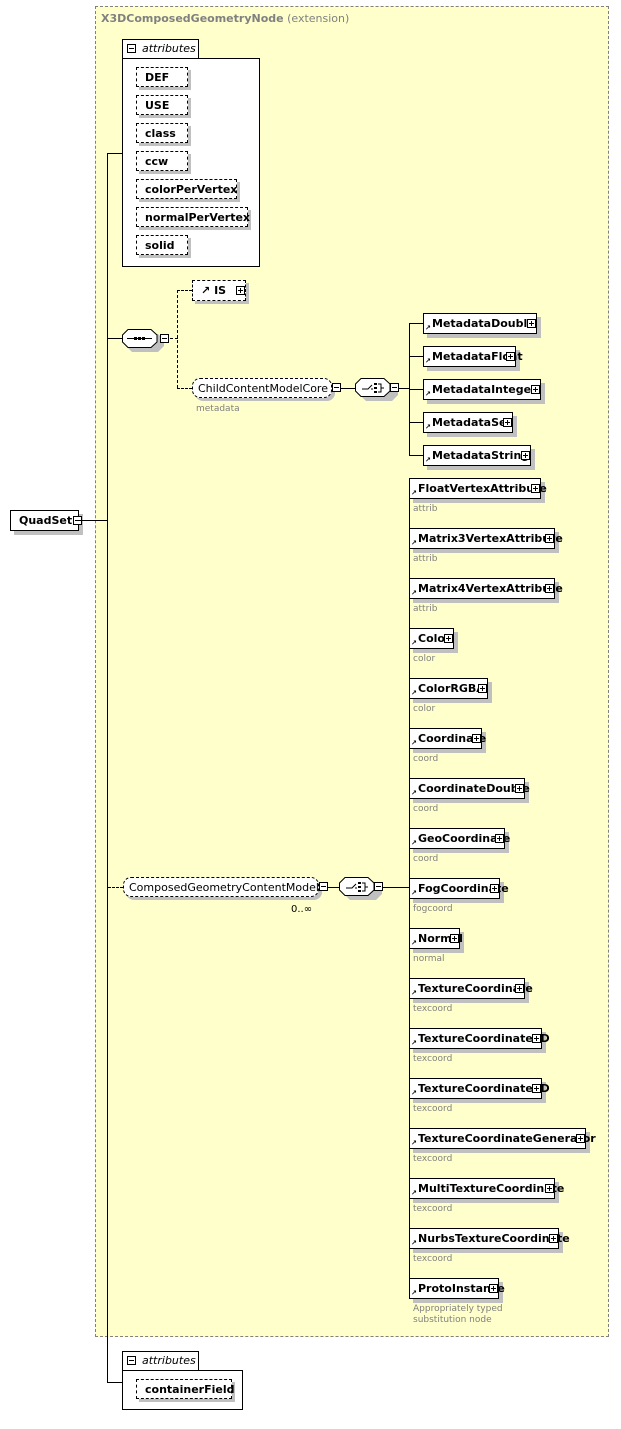  I want to click on element-metadatafloat: ↗ MetadataFloat, so click(473, 356).